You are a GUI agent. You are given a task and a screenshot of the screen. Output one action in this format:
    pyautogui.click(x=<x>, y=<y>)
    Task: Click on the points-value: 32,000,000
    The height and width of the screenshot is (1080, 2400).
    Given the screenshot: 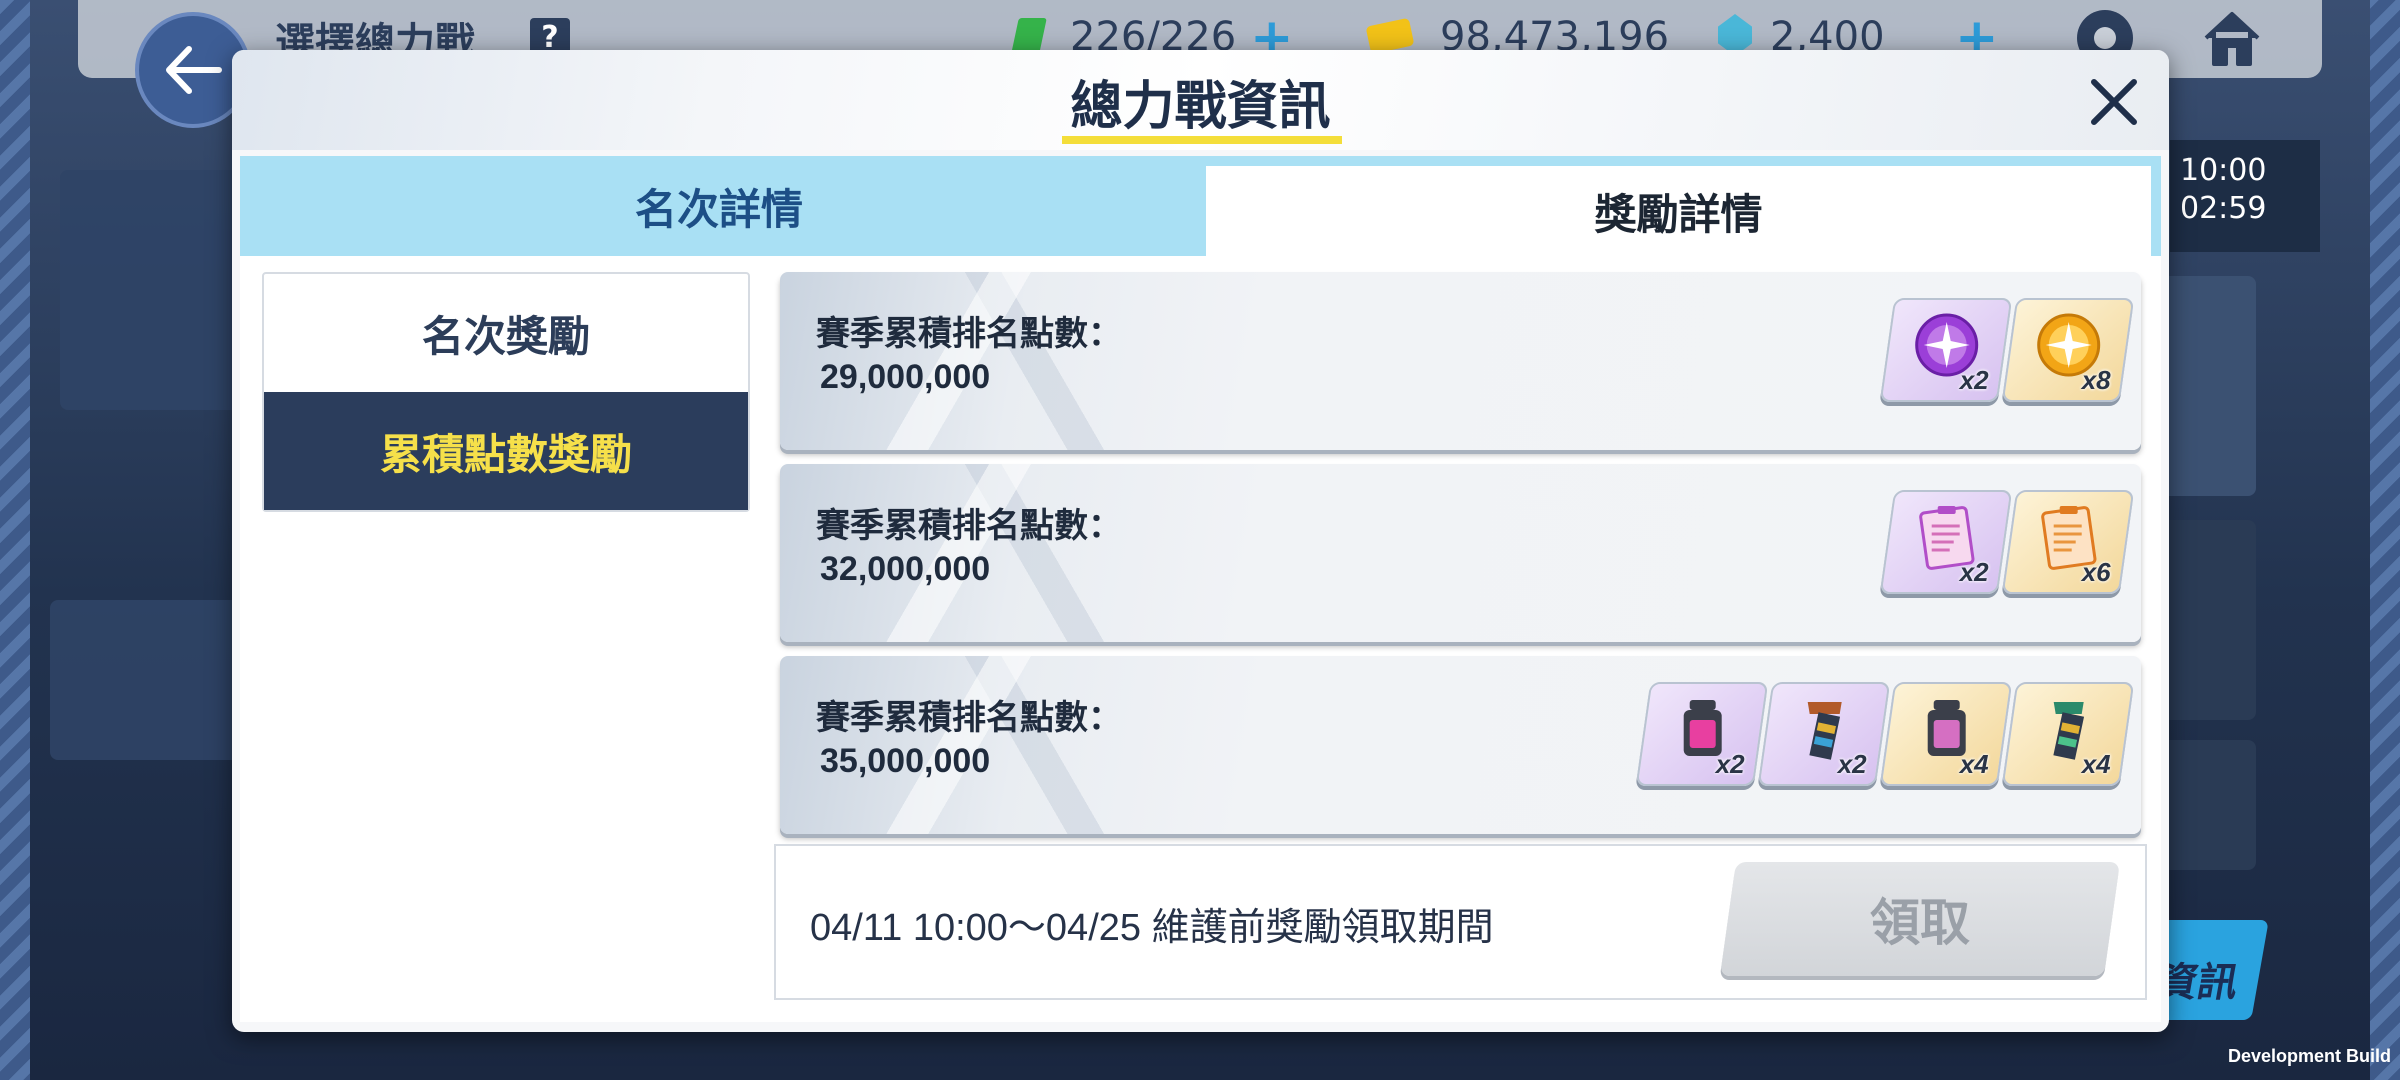 What is the action you would take?
    pyautogui.click(x=905, y=569)
    